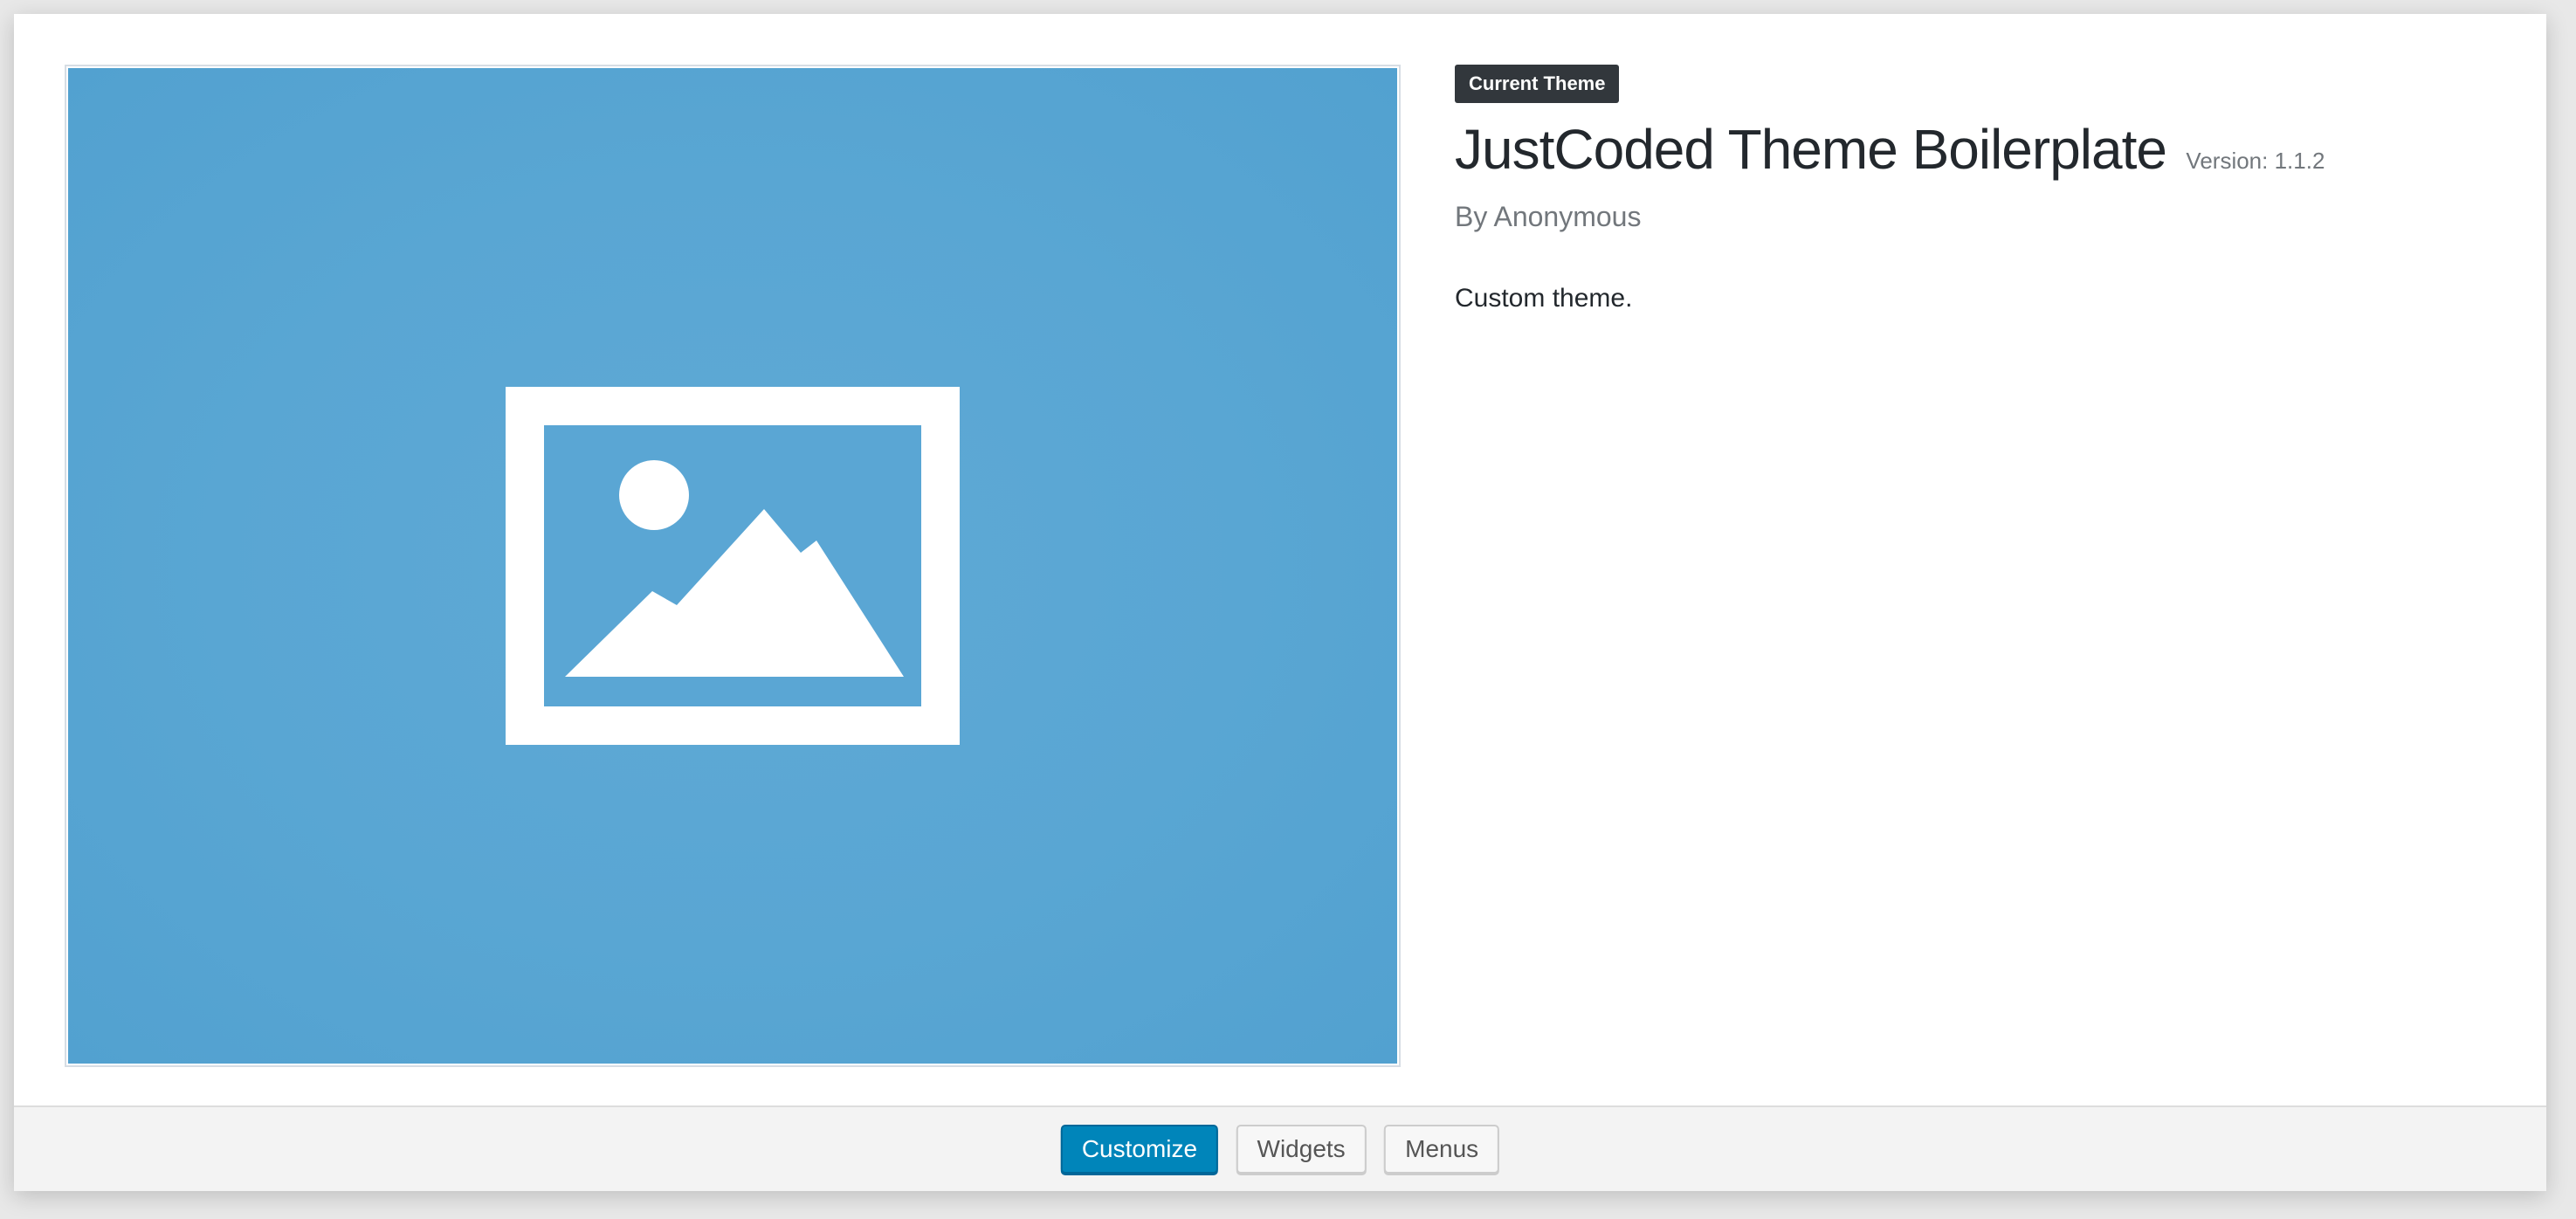 This screenshot has width=2576, height=1219. I want to click on theme-name: JustCoded Theme Boilerplate, so click(1811, 149).